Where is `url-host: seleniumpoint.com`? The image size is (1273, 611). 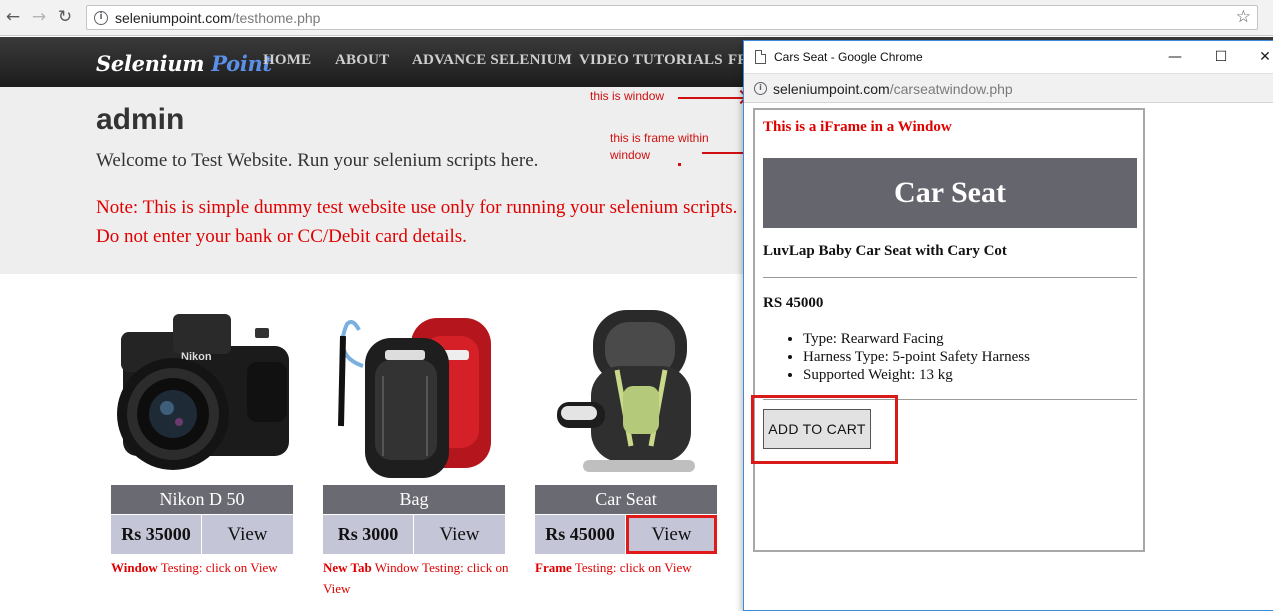
url-host: seleniumpoint.com is located at coordinates (173, 18).